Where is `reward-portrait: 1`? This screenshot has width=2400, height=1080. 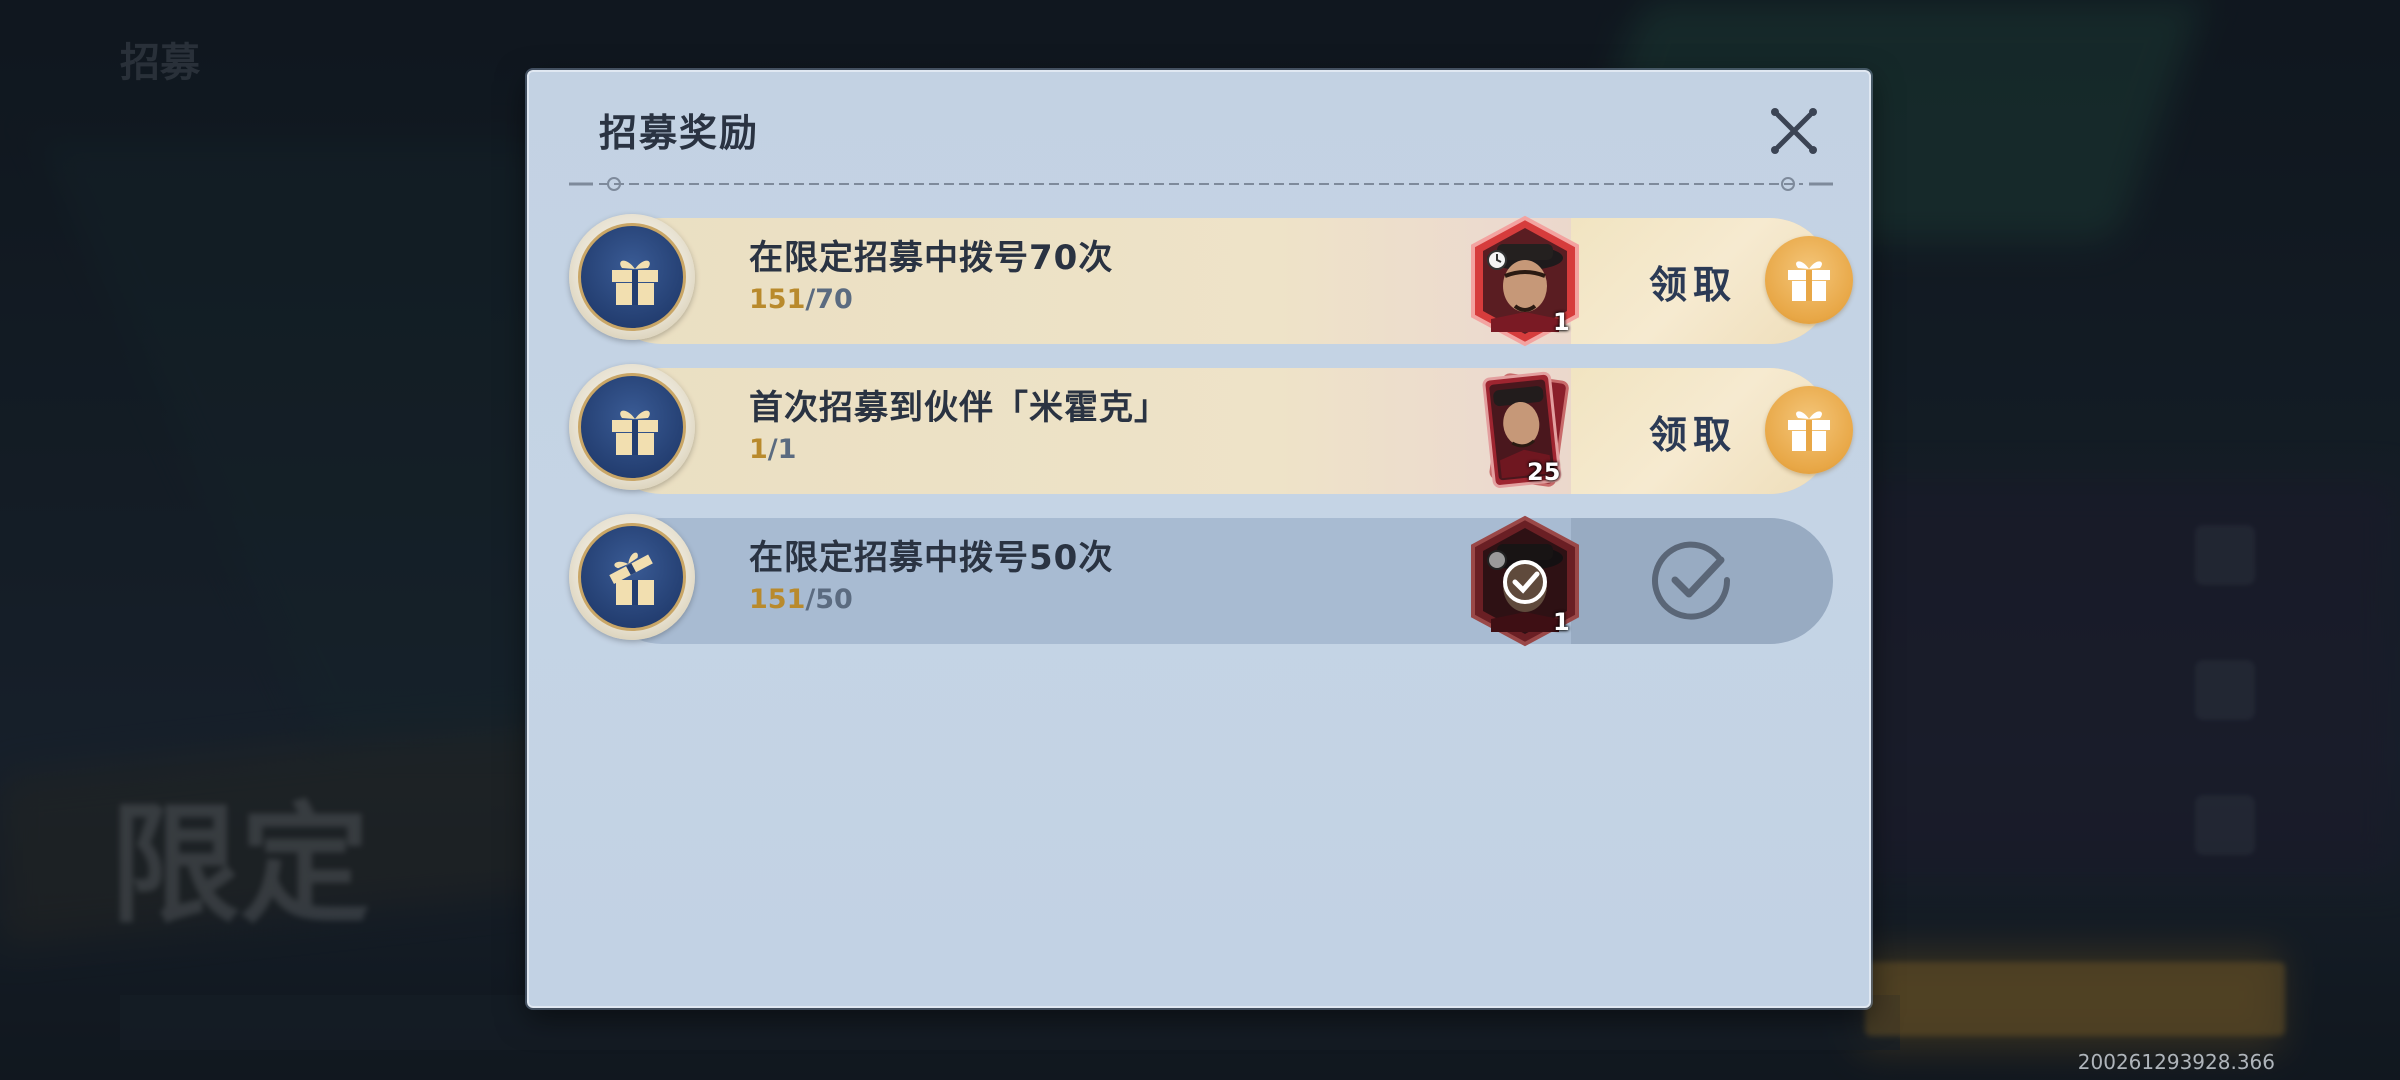
reward-portrait: 1 is located at coordinates (1525, 281).